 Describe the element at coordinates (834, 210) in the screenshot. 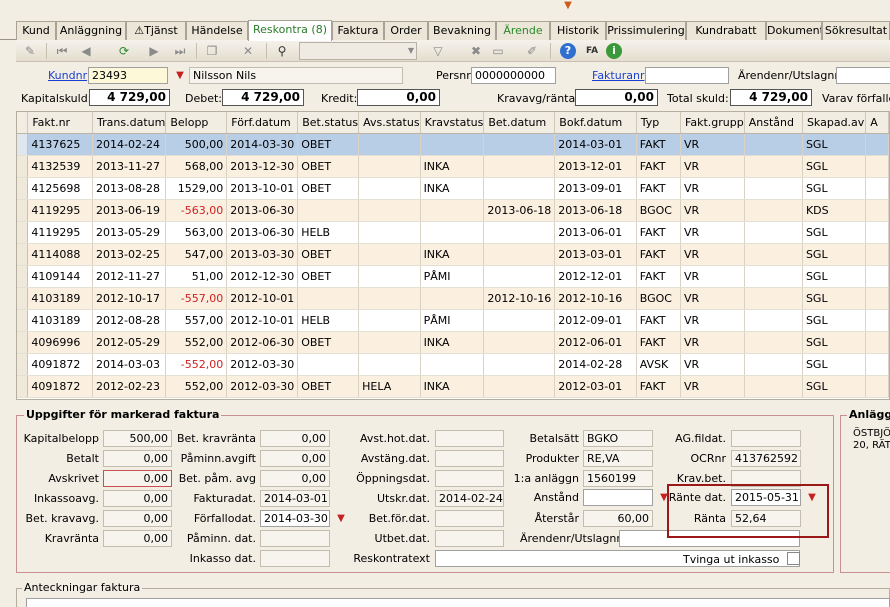

I see `table-cell: KDS` at that location.